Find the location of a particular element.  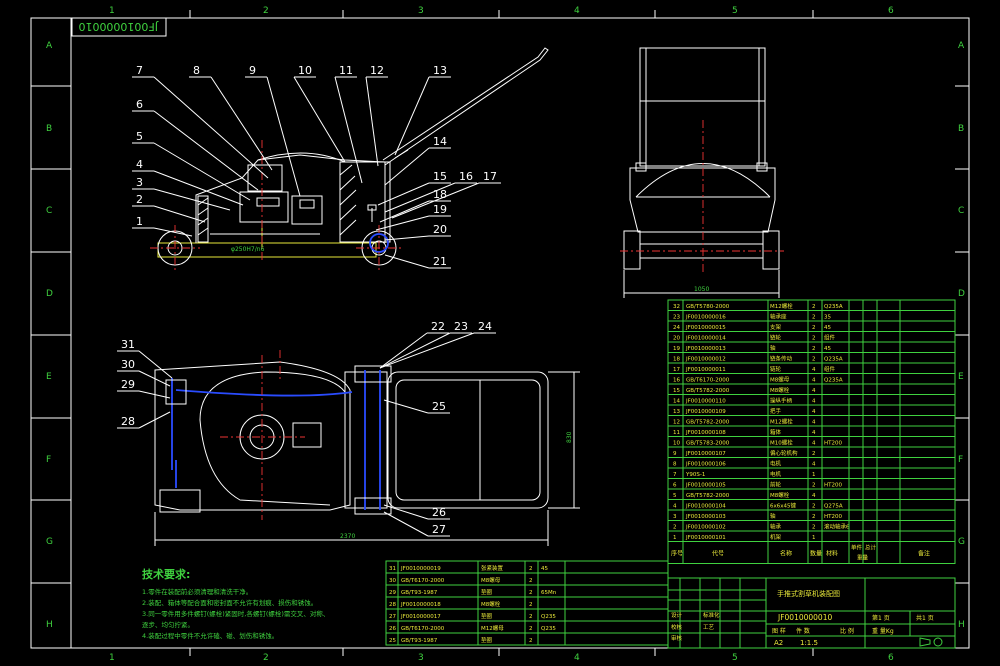

bom-b-name: 张紧装置 is located at coordinates (492, 568).